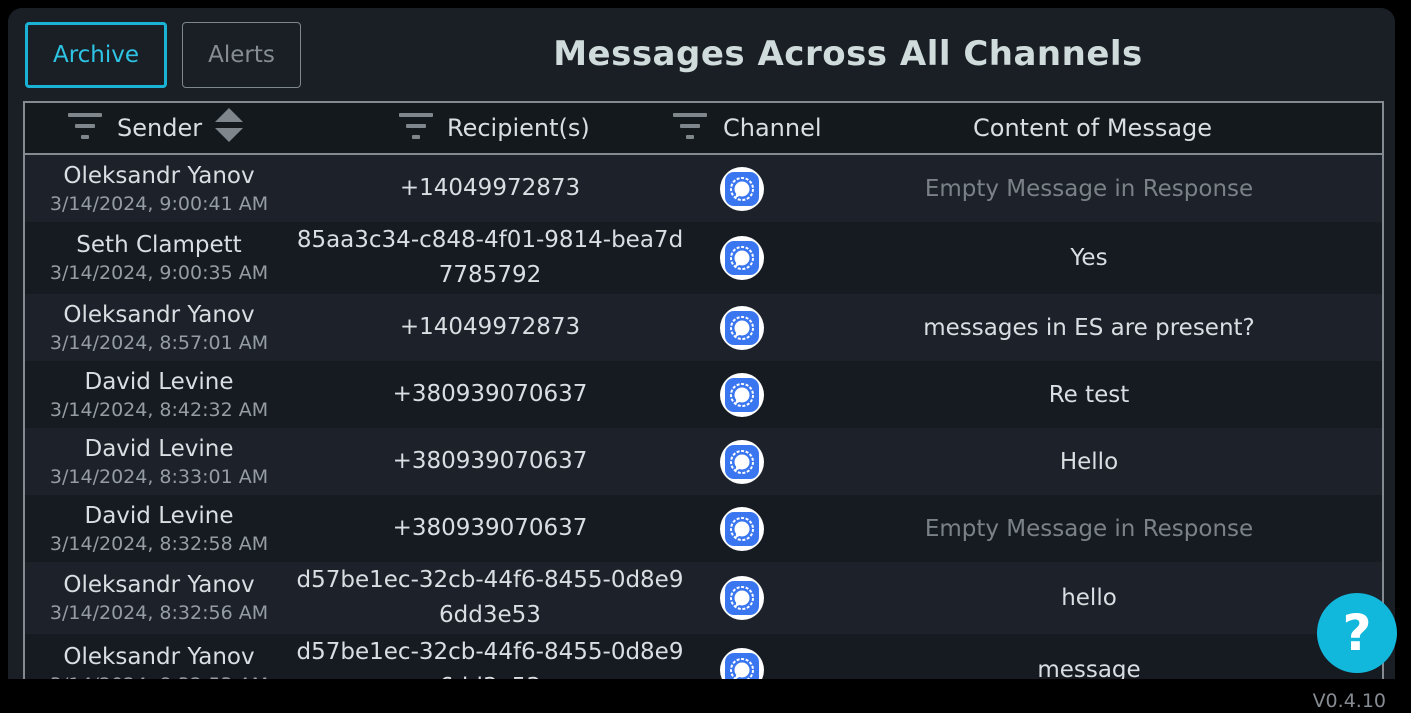 This screenshot has height=713, width=1411. Describe the element at coordinates (159, 476) in the screenshot. I see `message-timestamp: 3/14/2024, 8:33:01 AM` at that location.